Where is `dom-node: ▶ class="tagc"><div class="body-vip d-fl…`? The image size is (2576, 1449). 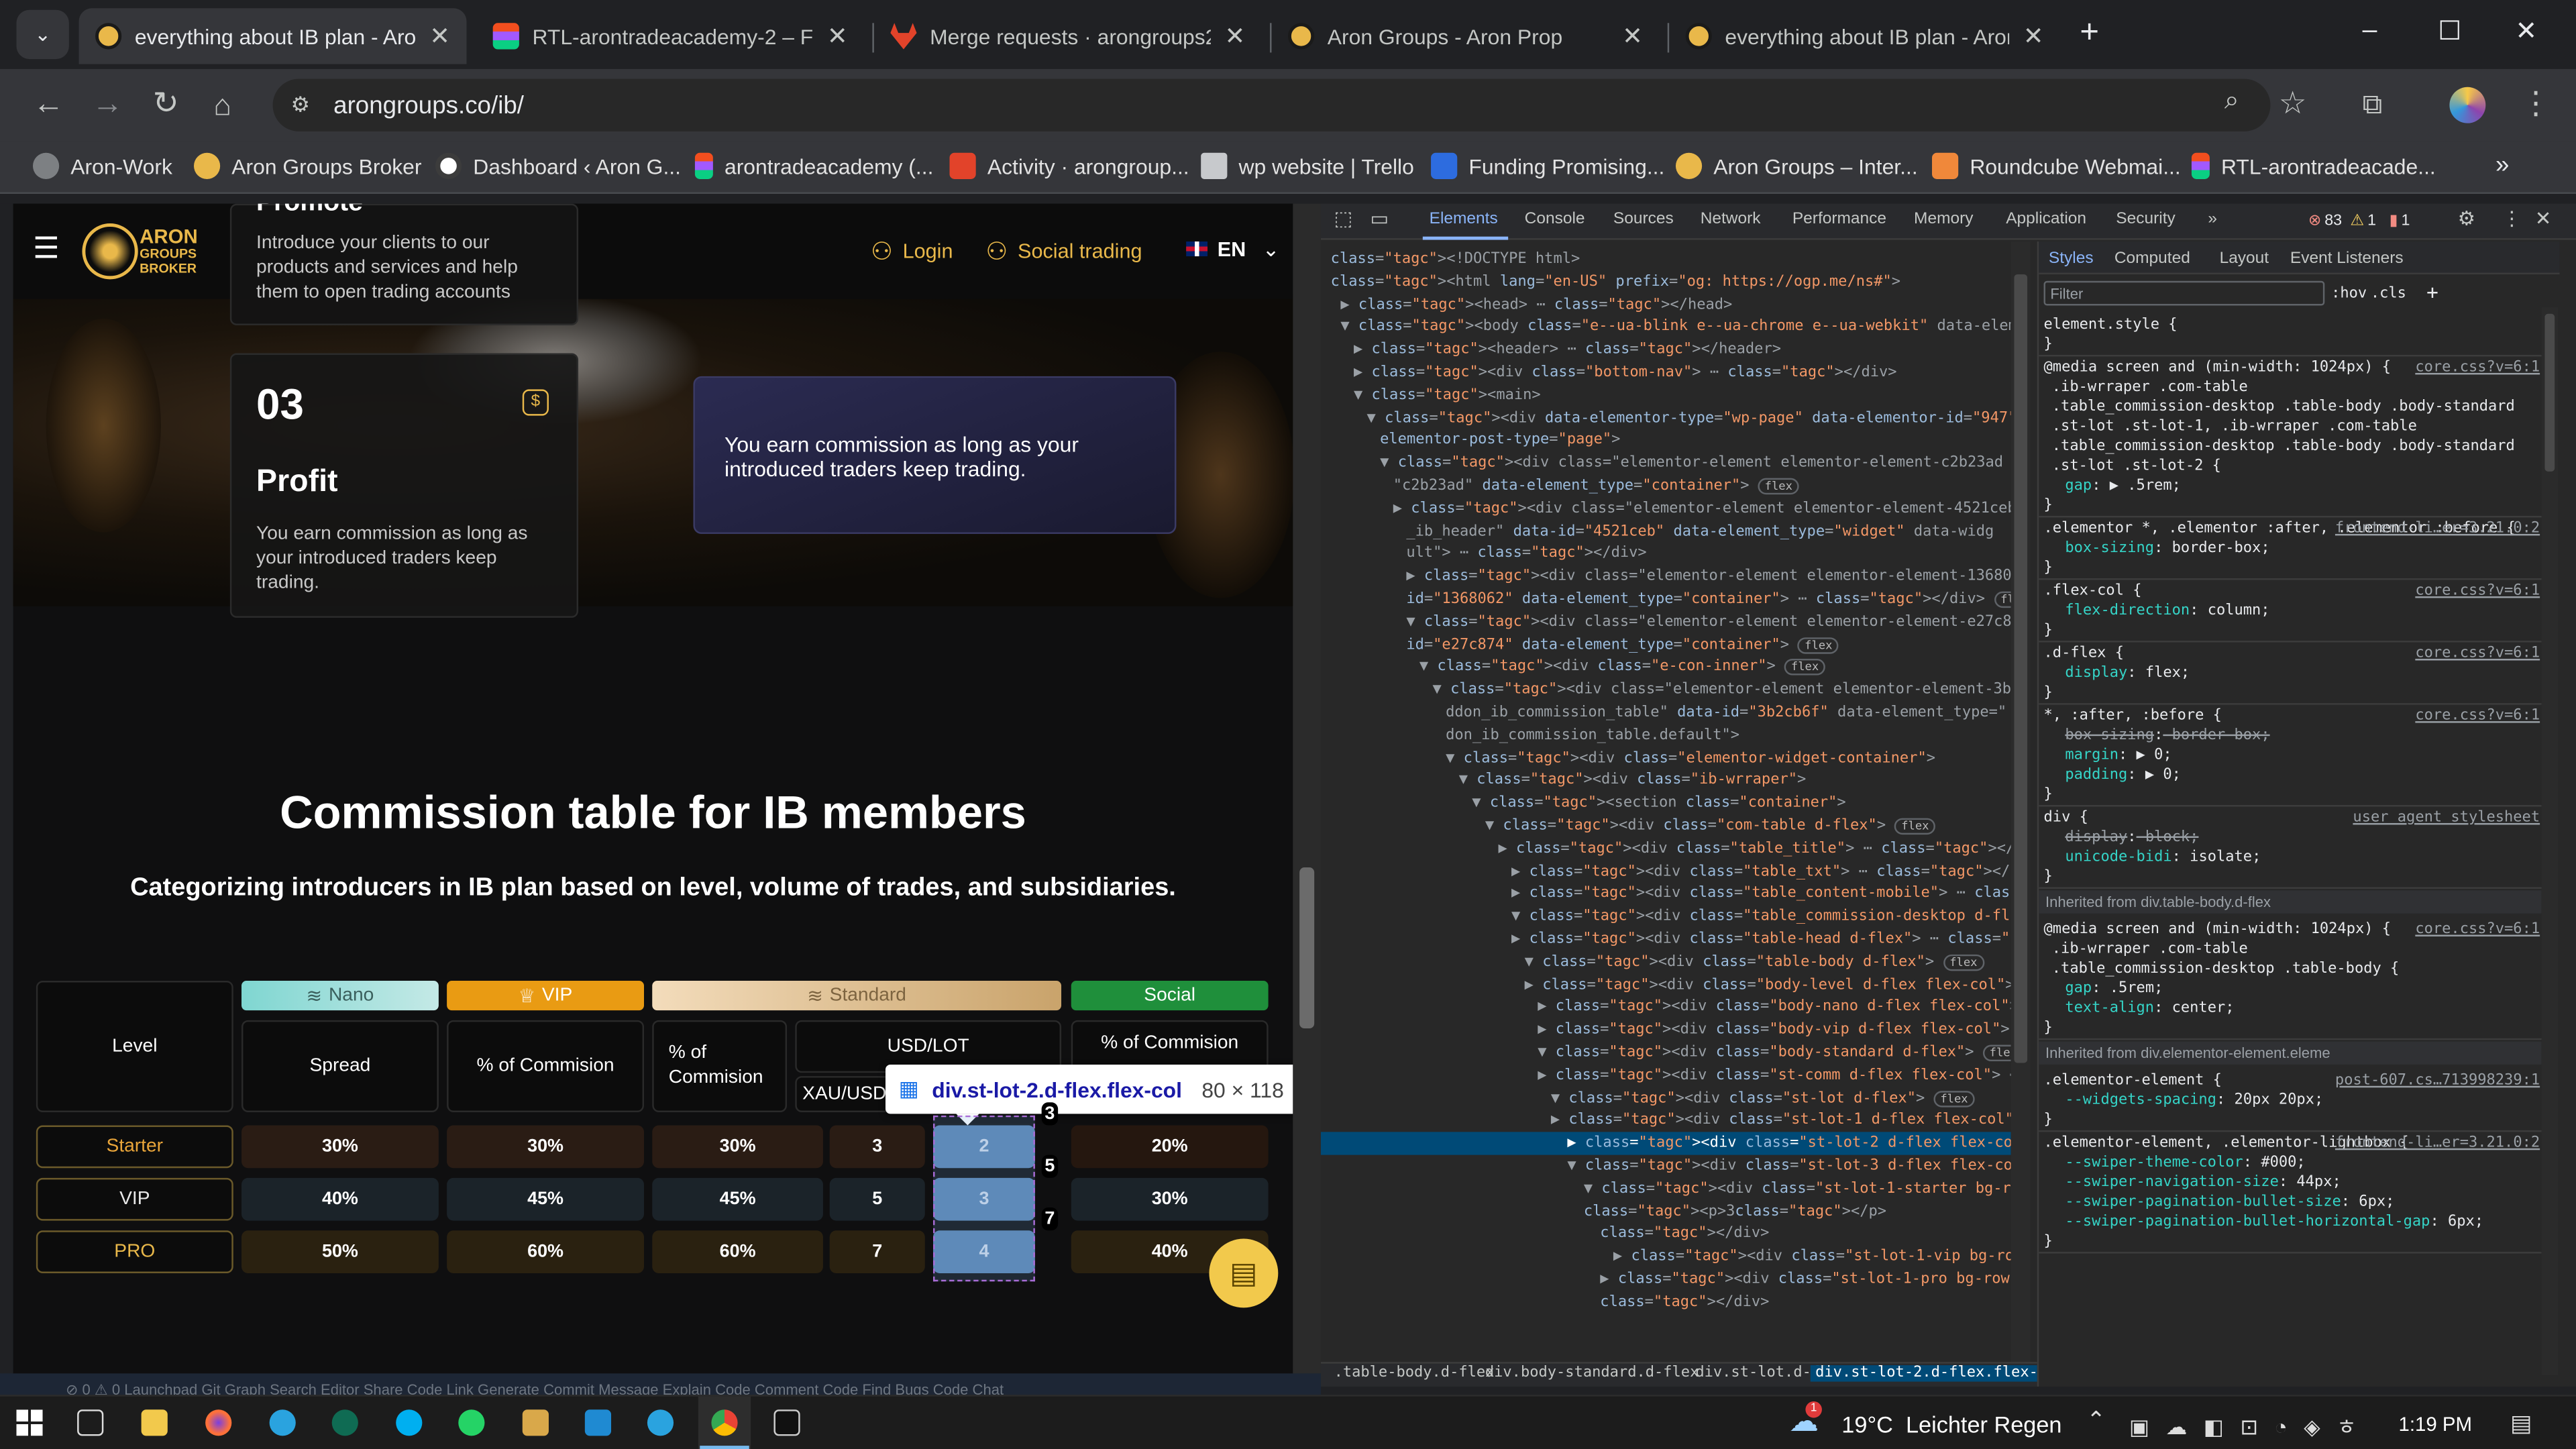
dom-node: ▶ class="tagc"><div class="body-vip d-fl… is located at coordinates (1665, 1030).